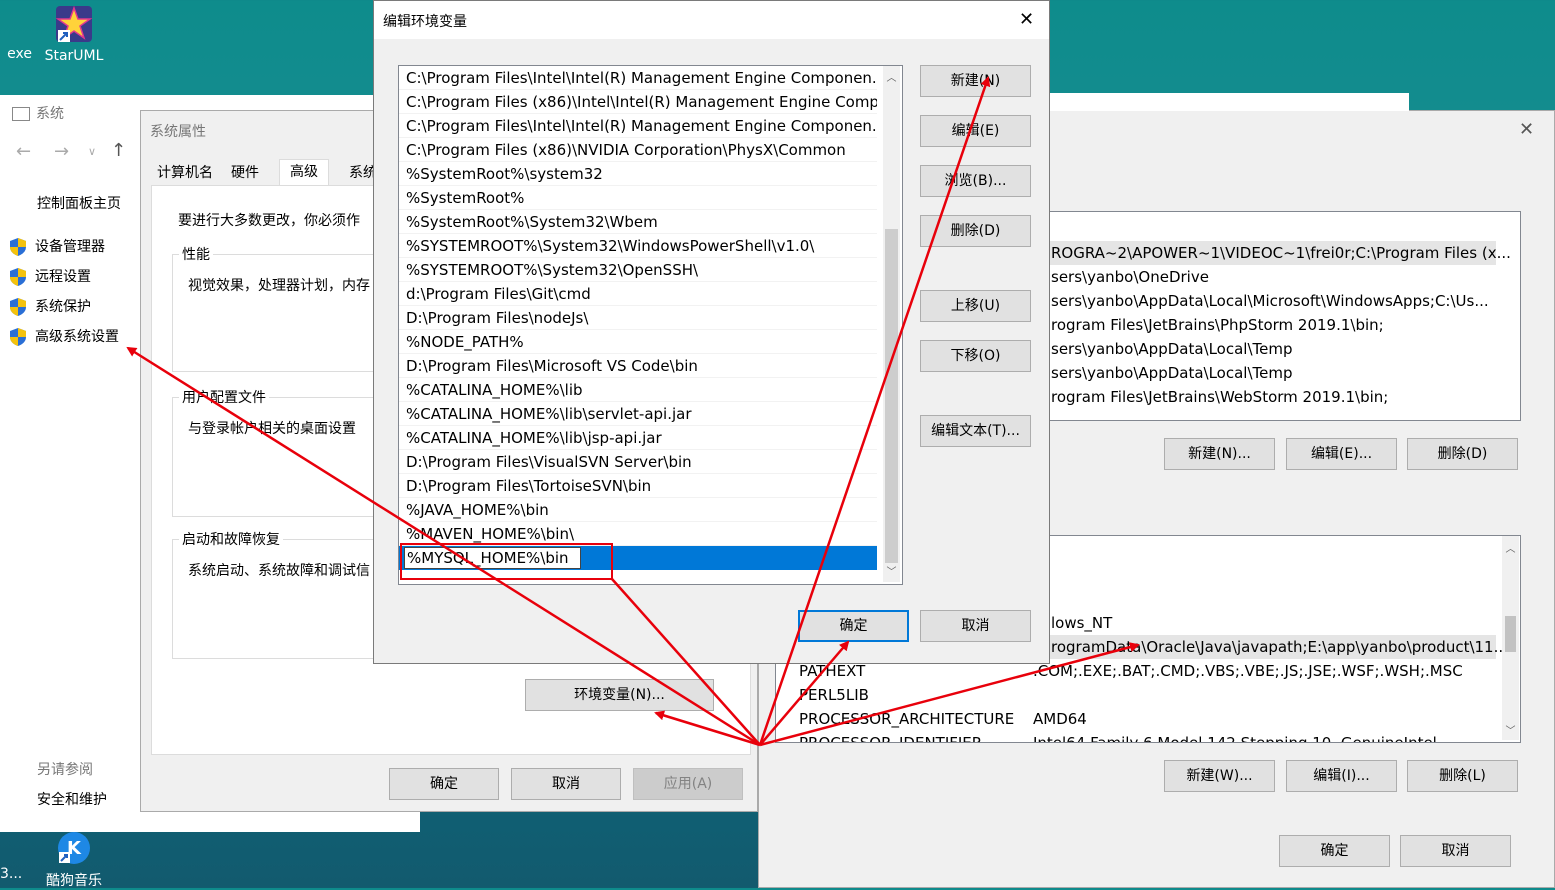 The image size is (1555, 890). Describe the element at coordinates (79, 203) in the screenshot. I see `control-panel-home-link: 控制面板主页` at that location.